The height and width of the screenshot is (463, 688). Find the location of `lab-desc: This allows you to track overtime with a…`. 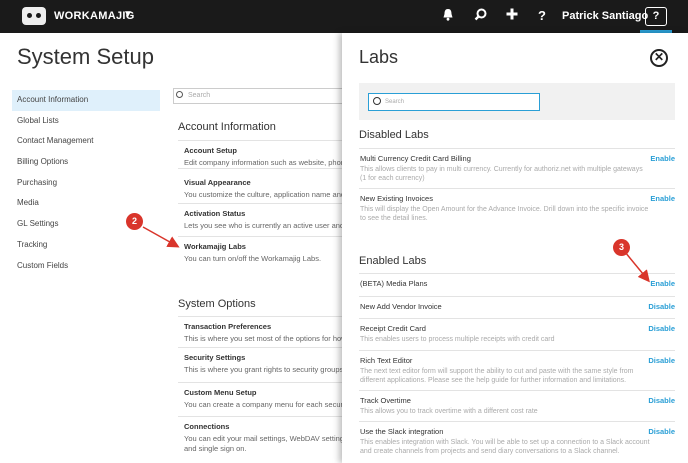

lab-desc: This allows you to track overtime with a… is located at coordinates (449, 411).